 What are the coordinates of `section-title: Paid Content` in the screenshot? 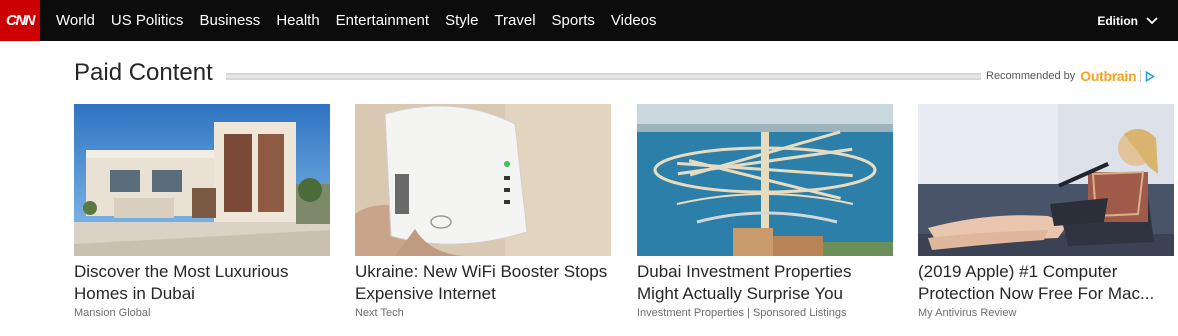 It's located at (143, 72).